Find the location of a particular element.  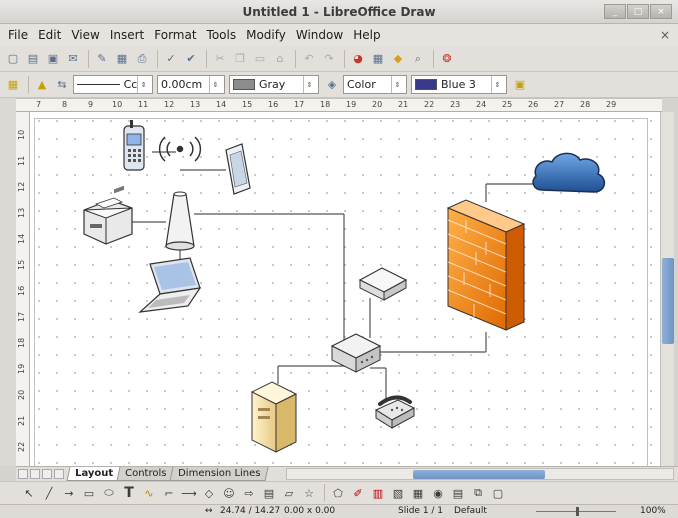

lines-arrows-icon: ⟶ is located at coordinates (189, 493).